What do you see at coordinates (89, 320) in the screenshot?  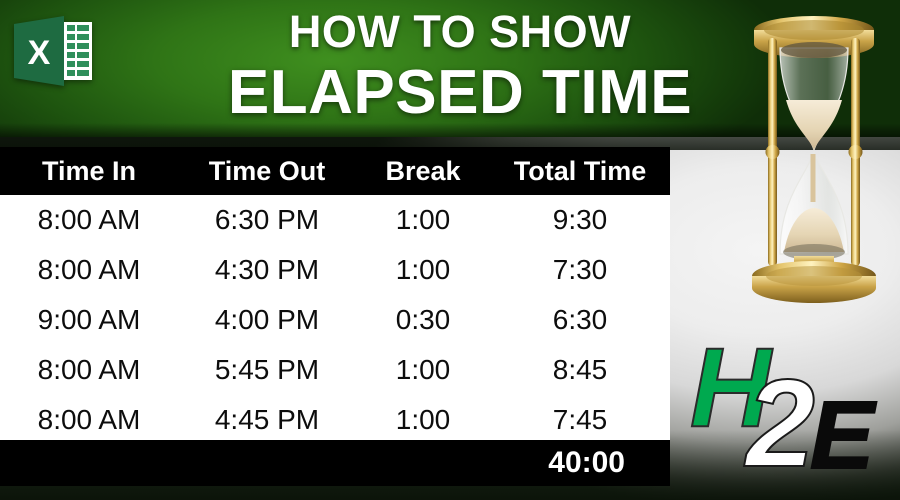 I see `cell-time-in: 9:00 AM` at bounding box center [89, 320].